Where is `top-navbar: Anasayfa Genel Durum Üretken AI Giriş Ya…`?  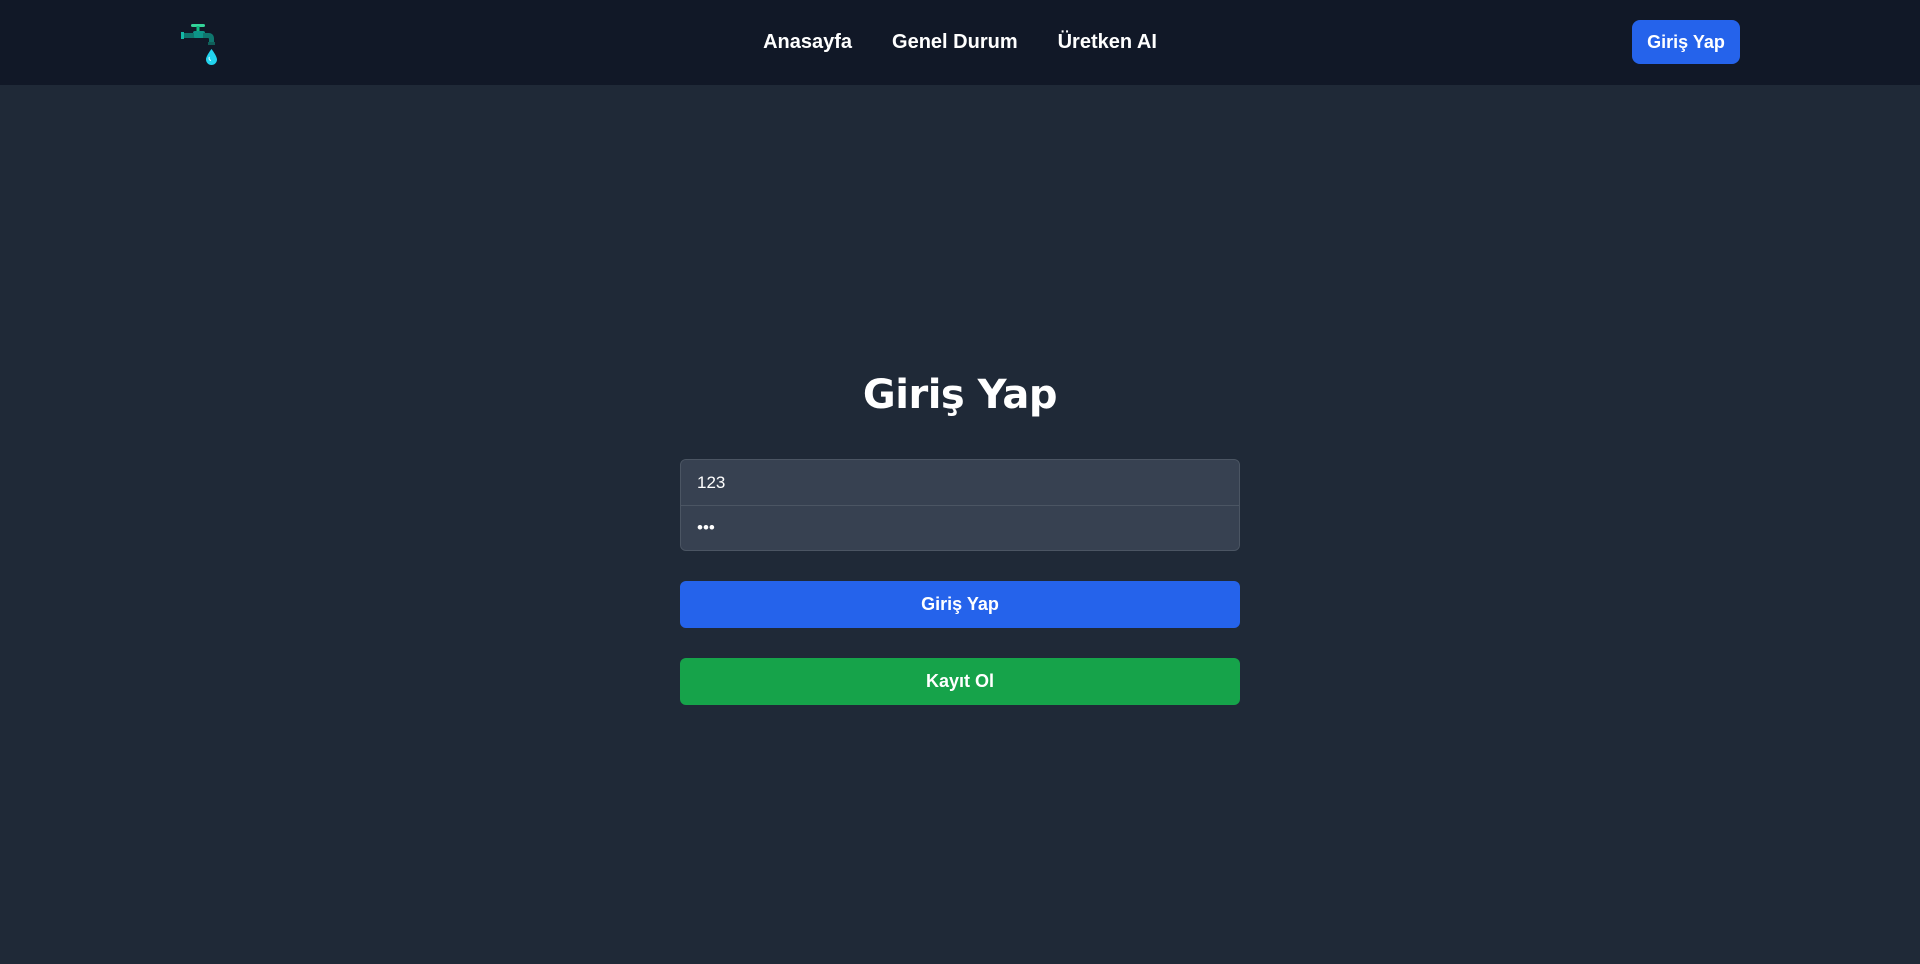
top-navbar: Anasayfa Genel Durum Üretken AI Giriş Ya… is located at coordinates (960, 42).